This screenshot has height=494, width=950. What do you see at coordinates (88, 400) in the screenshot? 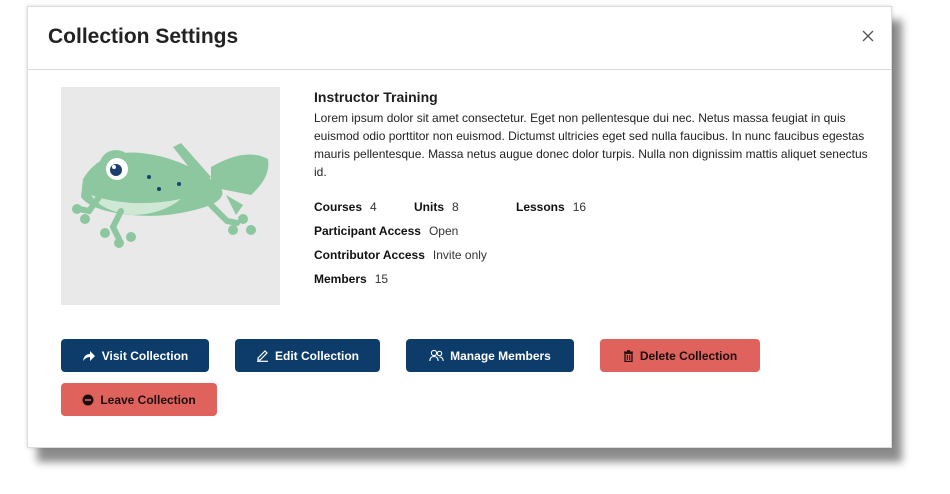
I see `minus-circle-icon` at bounding box center [88, 400].